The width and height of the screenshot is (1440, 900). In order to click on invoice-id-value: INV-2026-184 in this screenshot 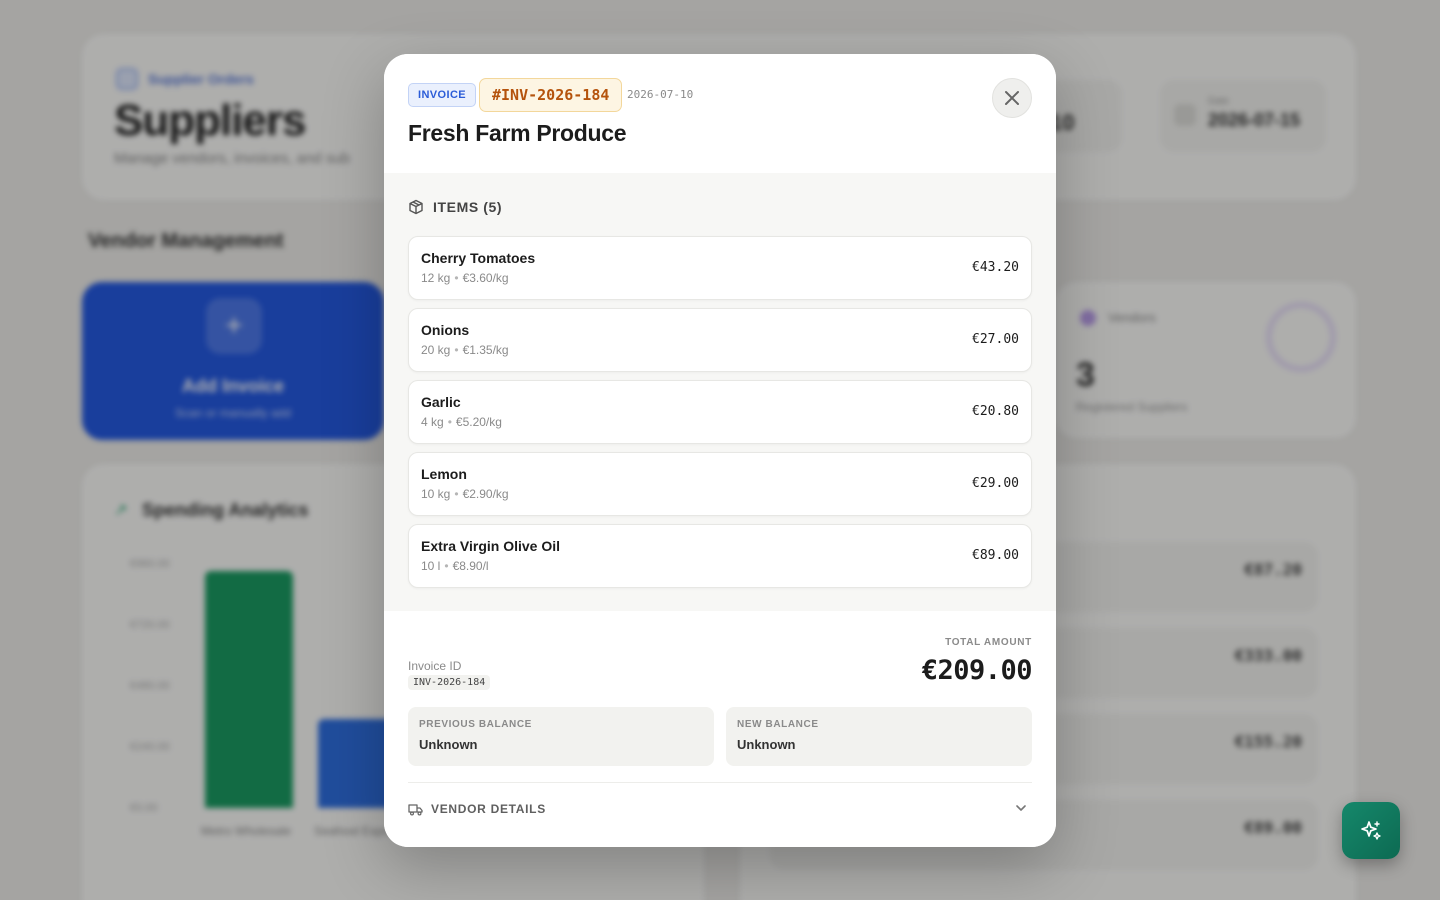, I will do `click(449, 682)`.